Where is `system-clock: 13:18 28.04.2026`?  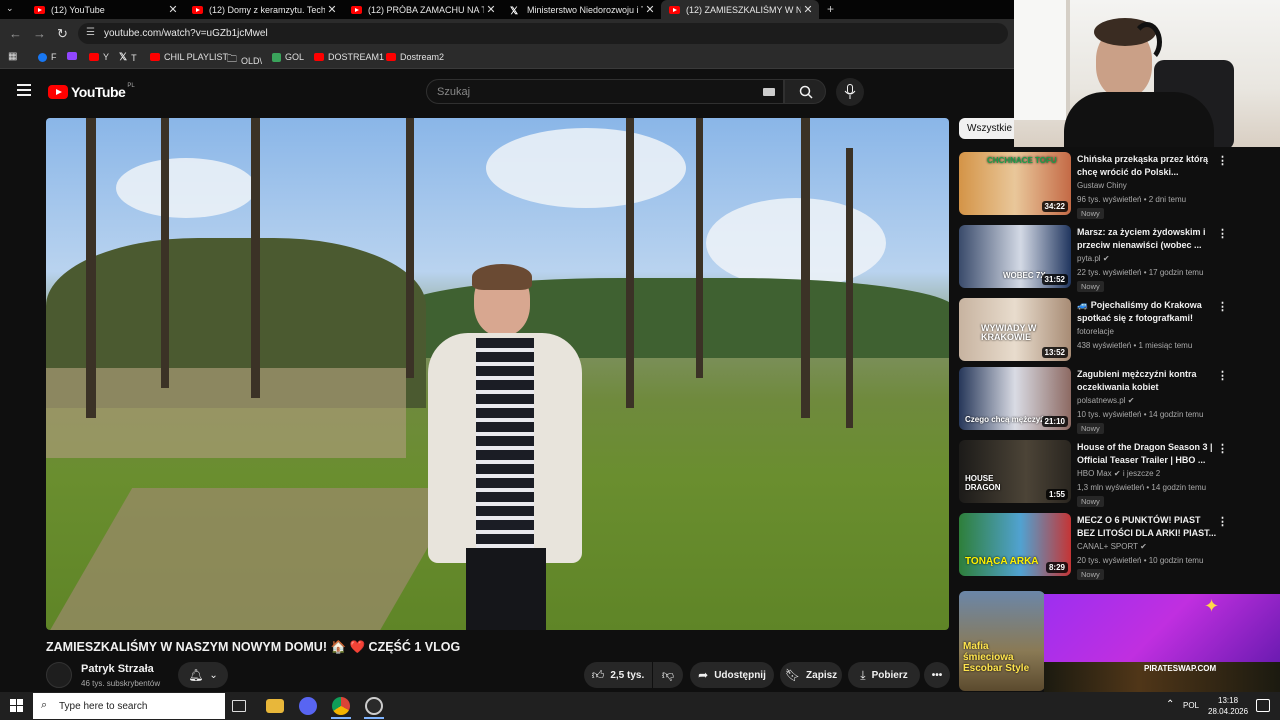 system-clock: 13:18 28.04.2026 is located at coordinates (1228, 706).